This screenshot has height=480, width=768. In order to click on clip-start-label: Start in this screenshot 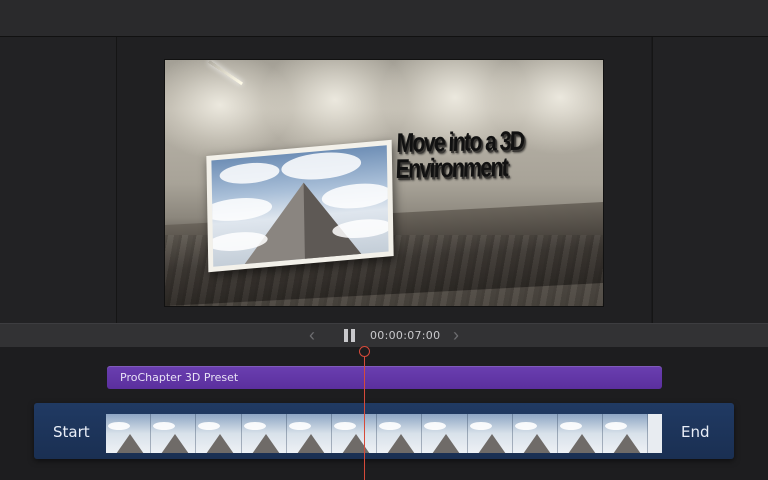, I will do `click(71, 432)`.